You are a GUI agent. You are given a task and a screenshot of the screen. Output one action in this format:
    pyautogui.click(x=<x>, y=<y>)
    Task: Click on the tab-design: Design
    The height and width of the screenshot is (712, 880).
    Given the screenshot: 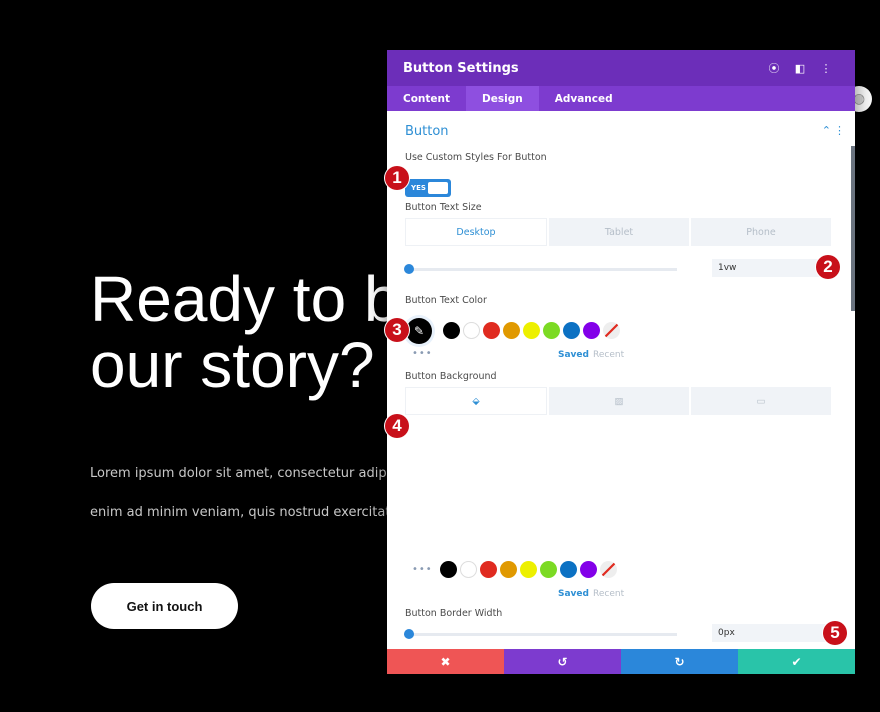 What is the action you would take?
    pyautogui.click(x=502, y=98)
    